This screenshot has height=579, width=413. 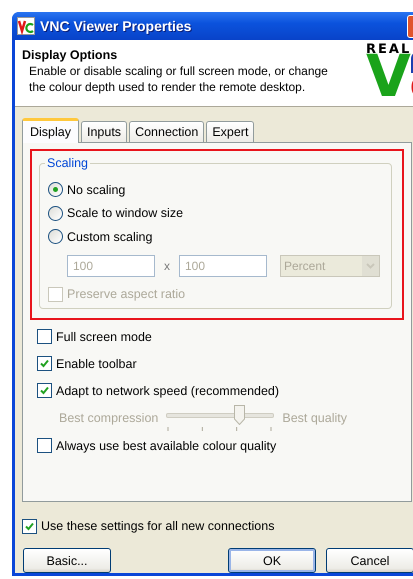 I want to click on checkbox-label: Enable toolbar, so click(x=96, y=363).